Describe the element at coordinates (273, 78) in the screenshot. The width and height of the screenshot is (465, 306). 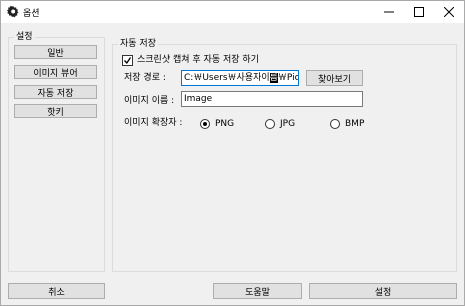
I see `save-path-selection: 름` at that location.